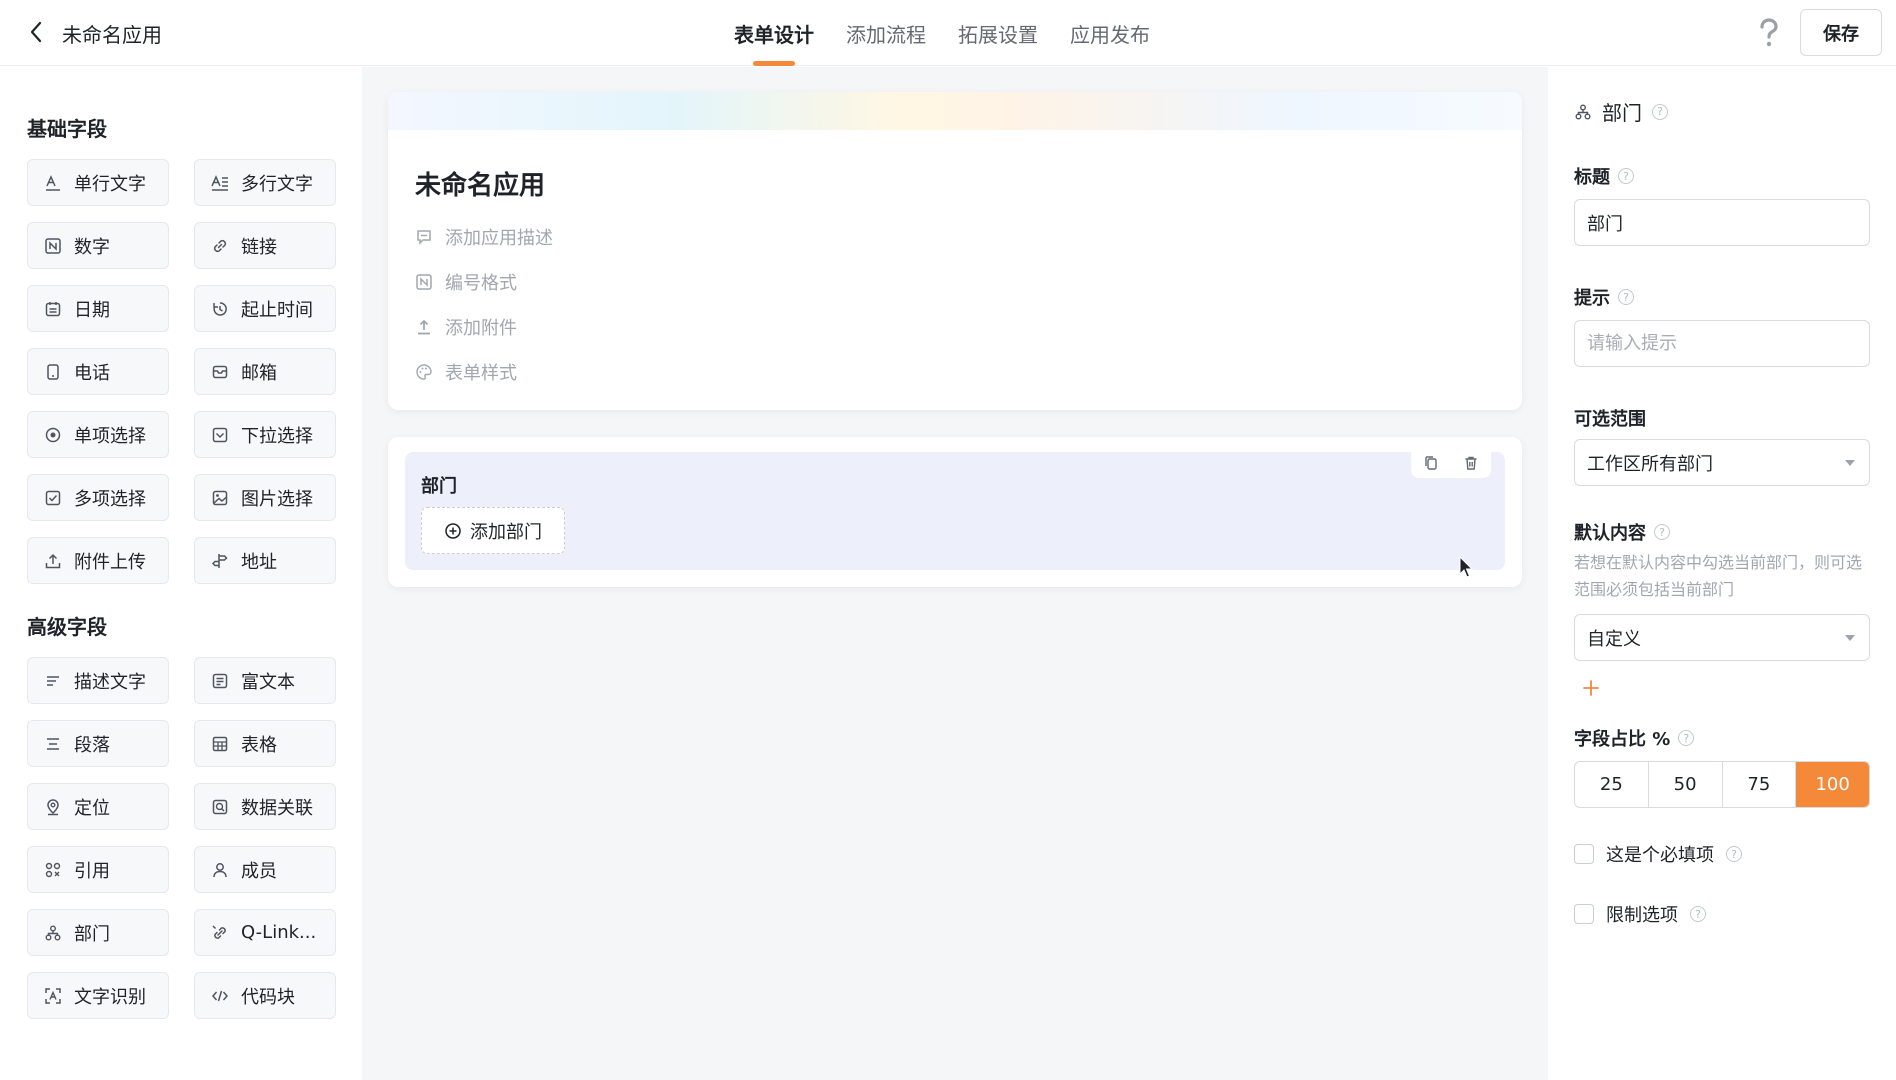 The image size is (1896, 1080). I want to click on ratio-segmented-control: 25 50 75 100, so click(1722, 784).